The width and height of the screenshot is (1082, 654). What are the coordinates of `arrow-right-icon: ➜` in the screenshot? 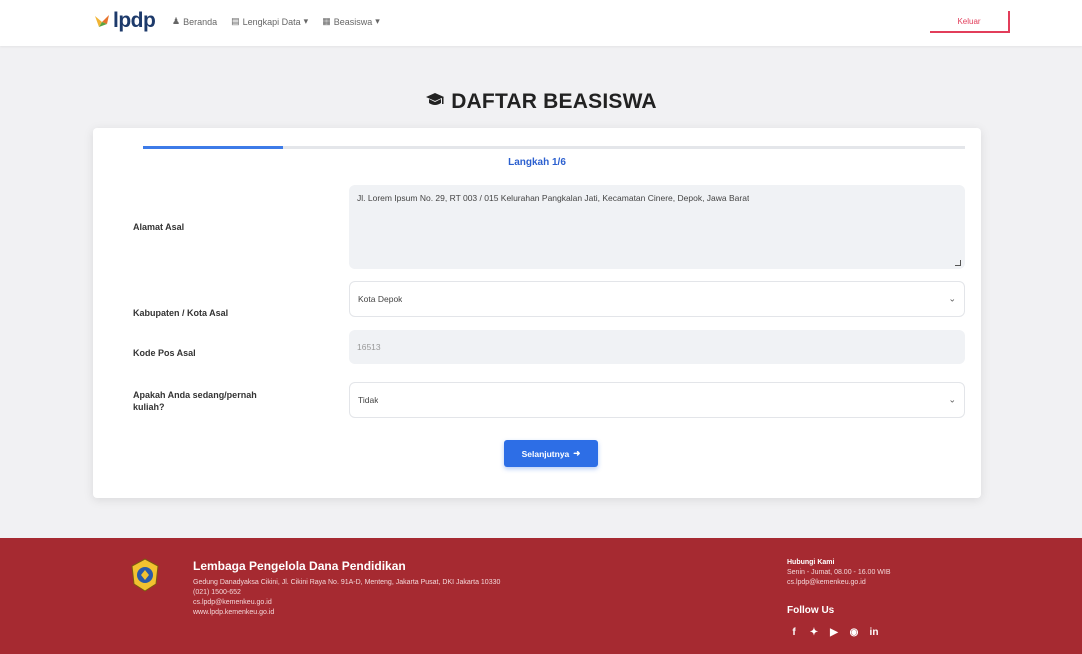 It's located at (577, 453).